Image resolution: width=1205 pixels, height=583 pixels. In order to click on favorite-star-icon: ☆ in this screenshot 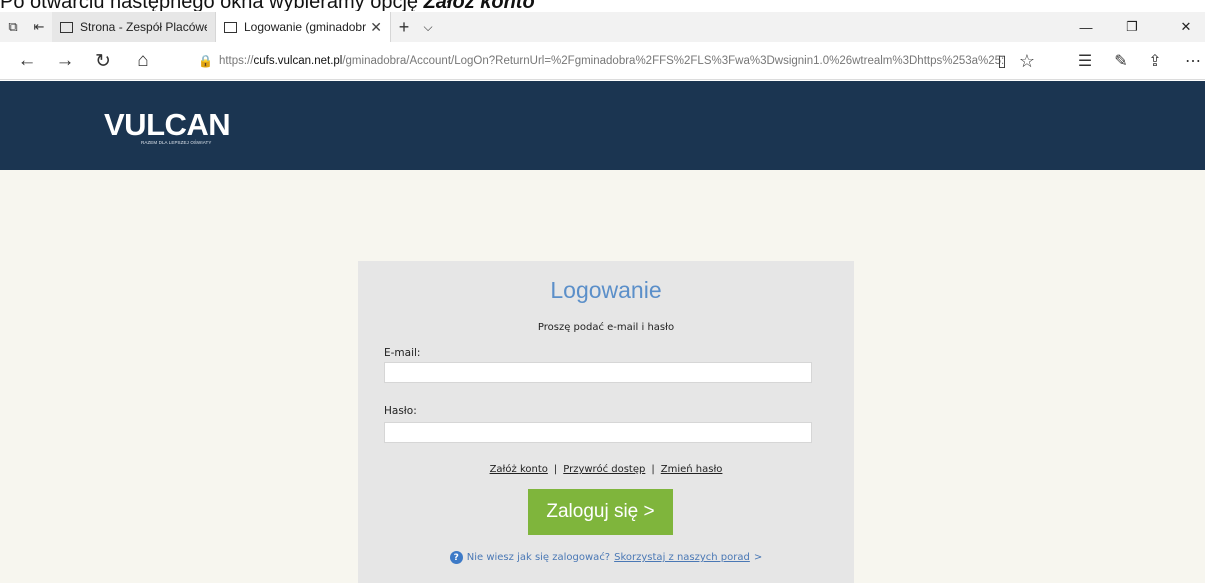, I will do `click(1027, 61)`.